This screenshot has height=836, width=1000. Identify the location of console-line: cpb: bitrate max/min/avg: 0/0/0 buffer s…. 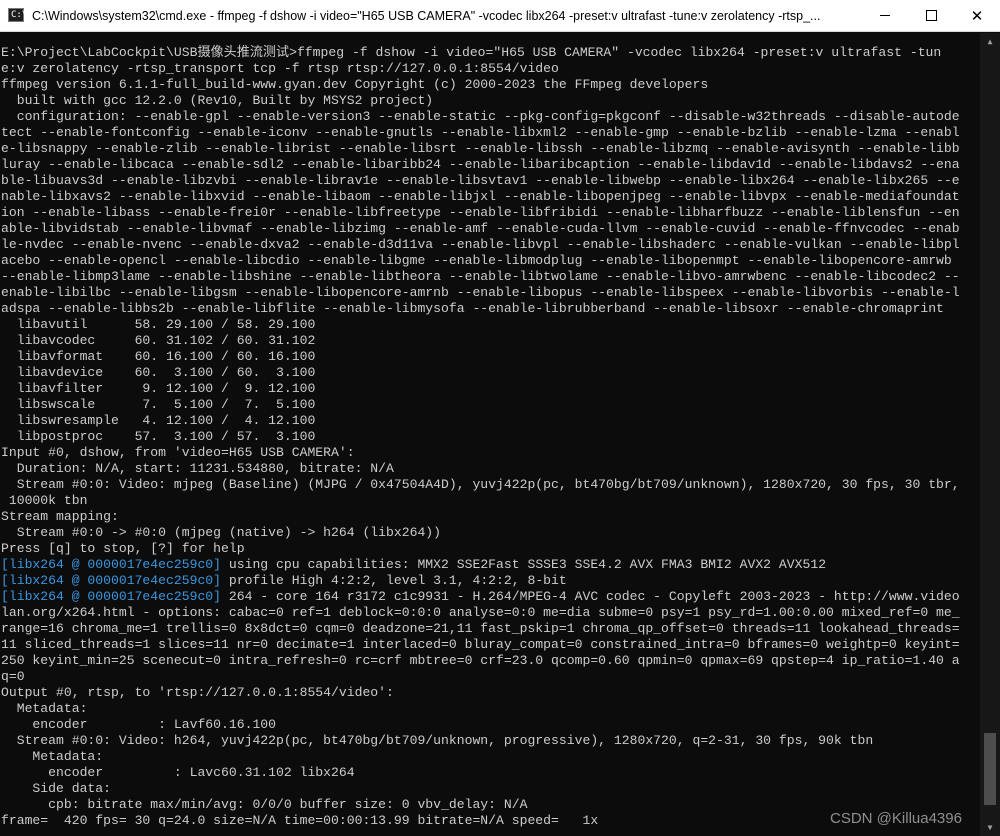
(480, 805).